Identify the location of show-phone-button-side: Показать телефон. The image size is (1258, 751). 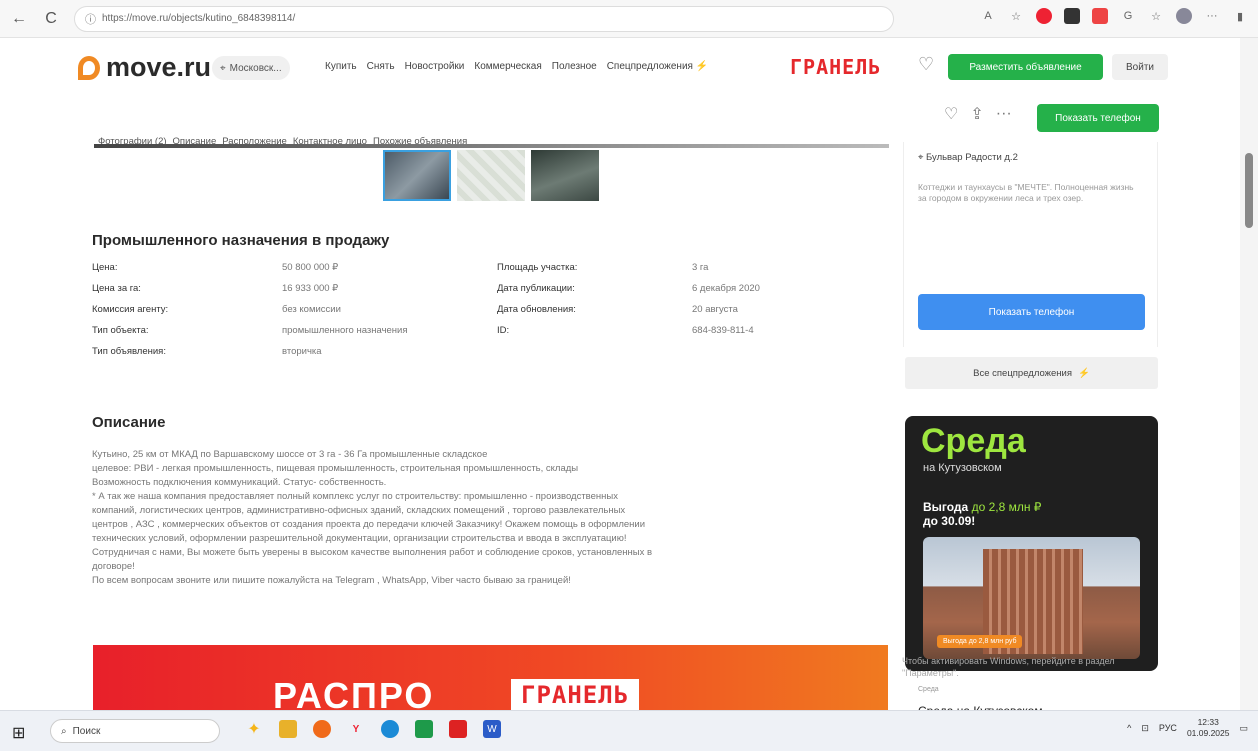
(1031, 312).